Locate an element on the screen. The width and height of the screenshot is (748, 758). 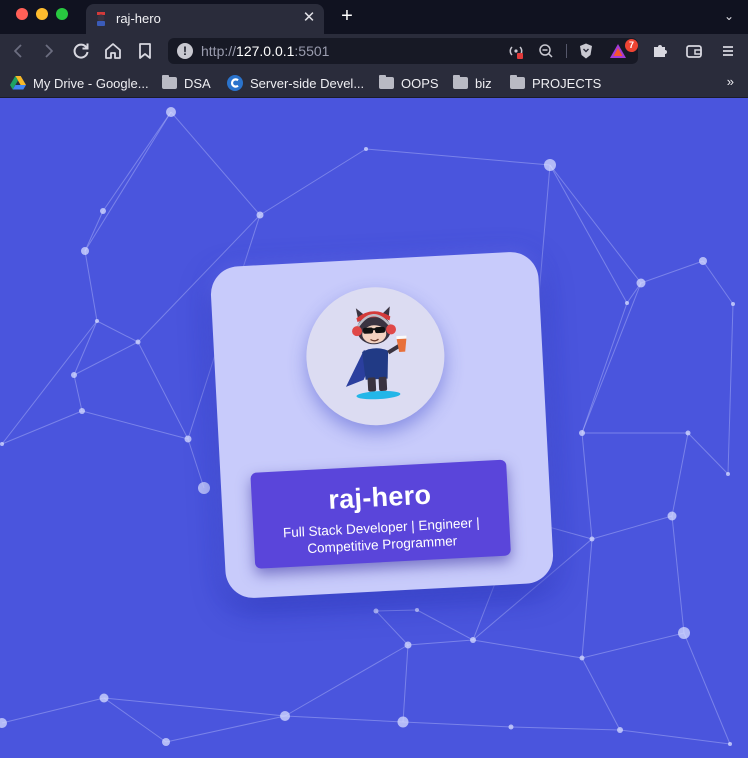
new-tab-button: + is located at coordinates (347, 16).